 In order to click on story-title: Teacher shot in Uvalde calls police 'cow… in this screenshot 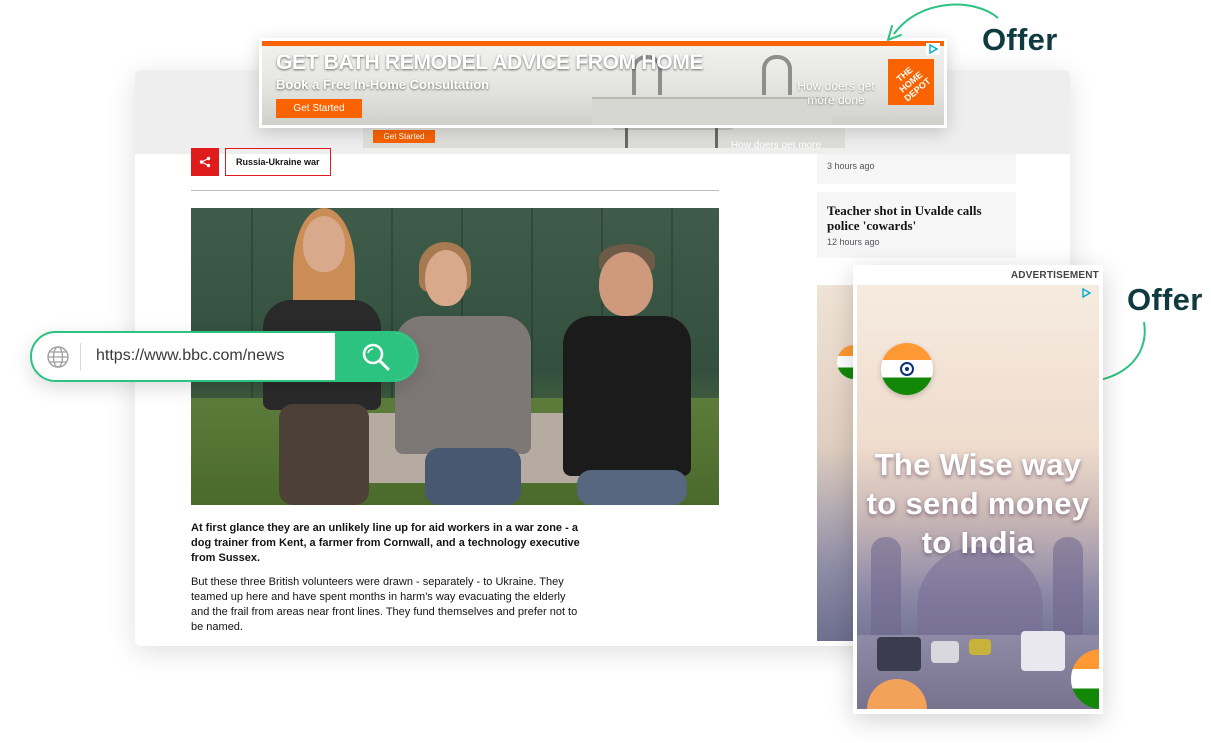, I will do `click(916, 218)`.